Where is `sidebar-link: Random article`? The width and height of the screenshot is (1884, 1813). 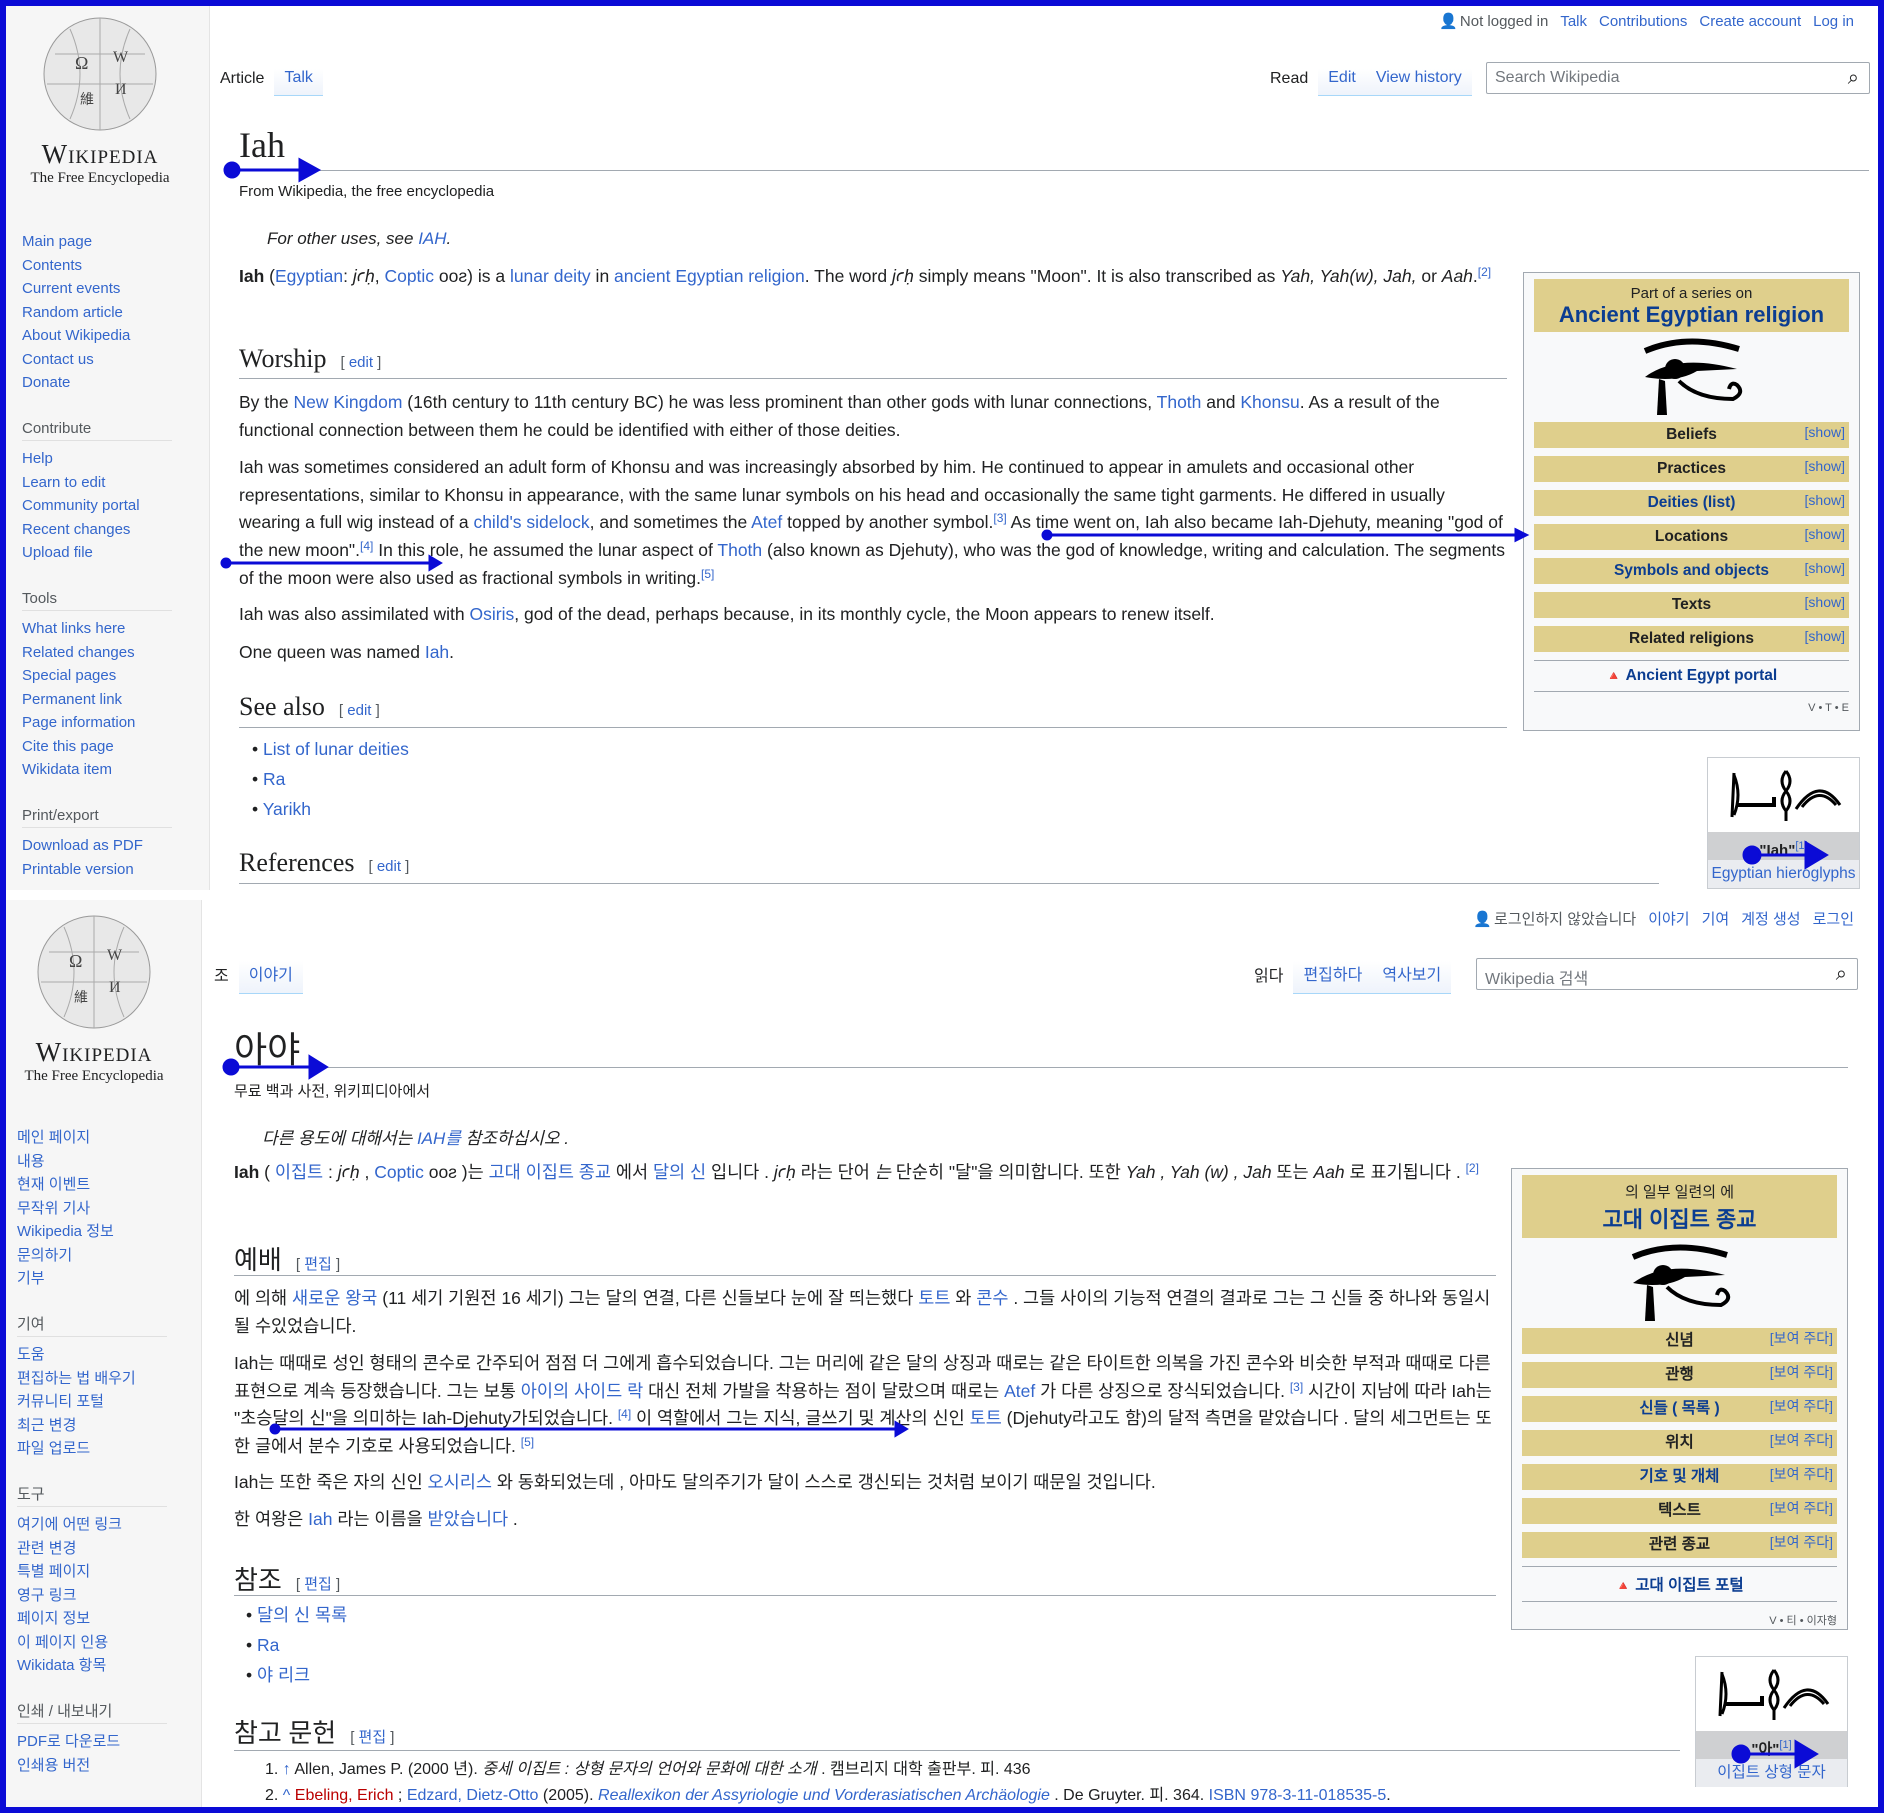
sidebar-link: Random article is located at coordinates (97, 313).